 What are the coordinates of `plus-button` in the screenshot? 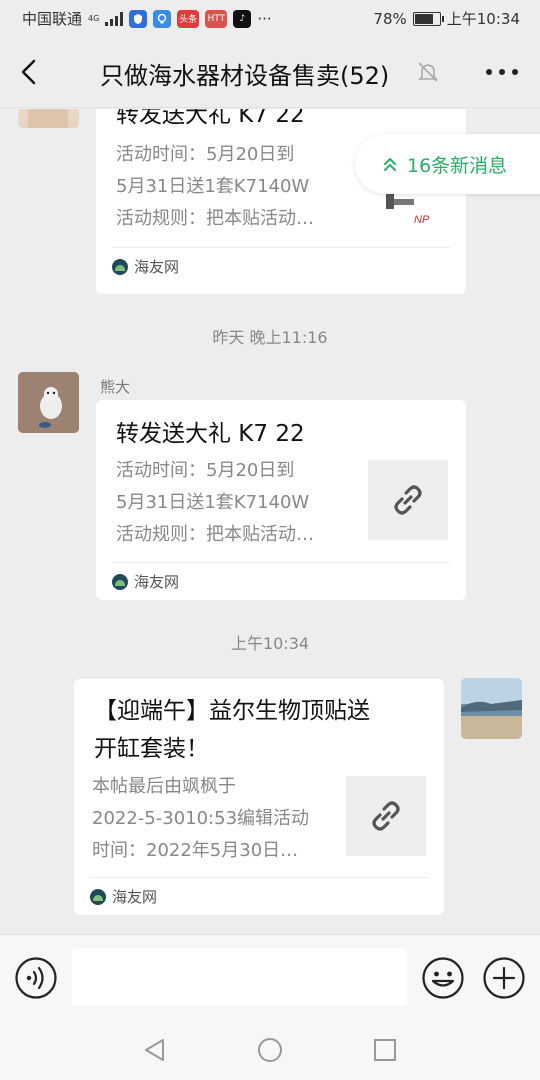 It's located at (504, 978).